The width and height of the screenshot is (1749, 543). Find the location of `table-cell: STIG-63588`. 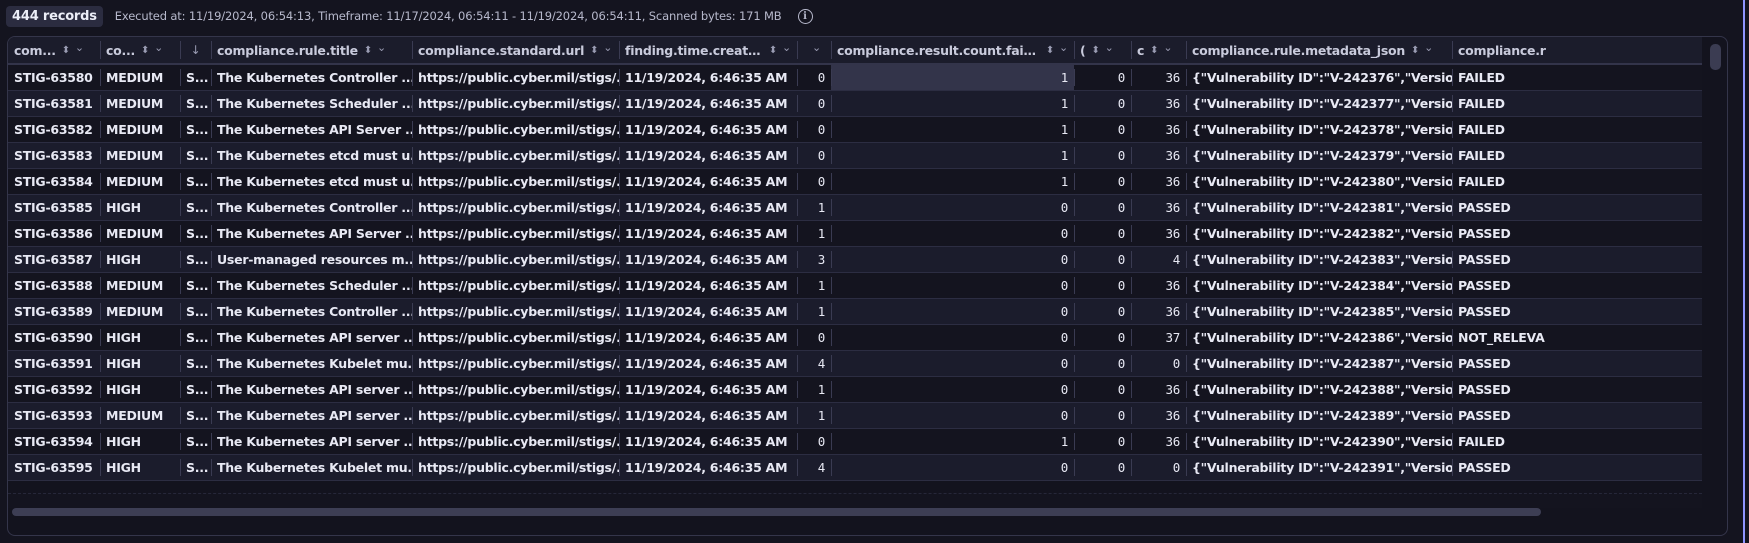

table-cell: STIG-63588 is located at coordinates (54, 285).